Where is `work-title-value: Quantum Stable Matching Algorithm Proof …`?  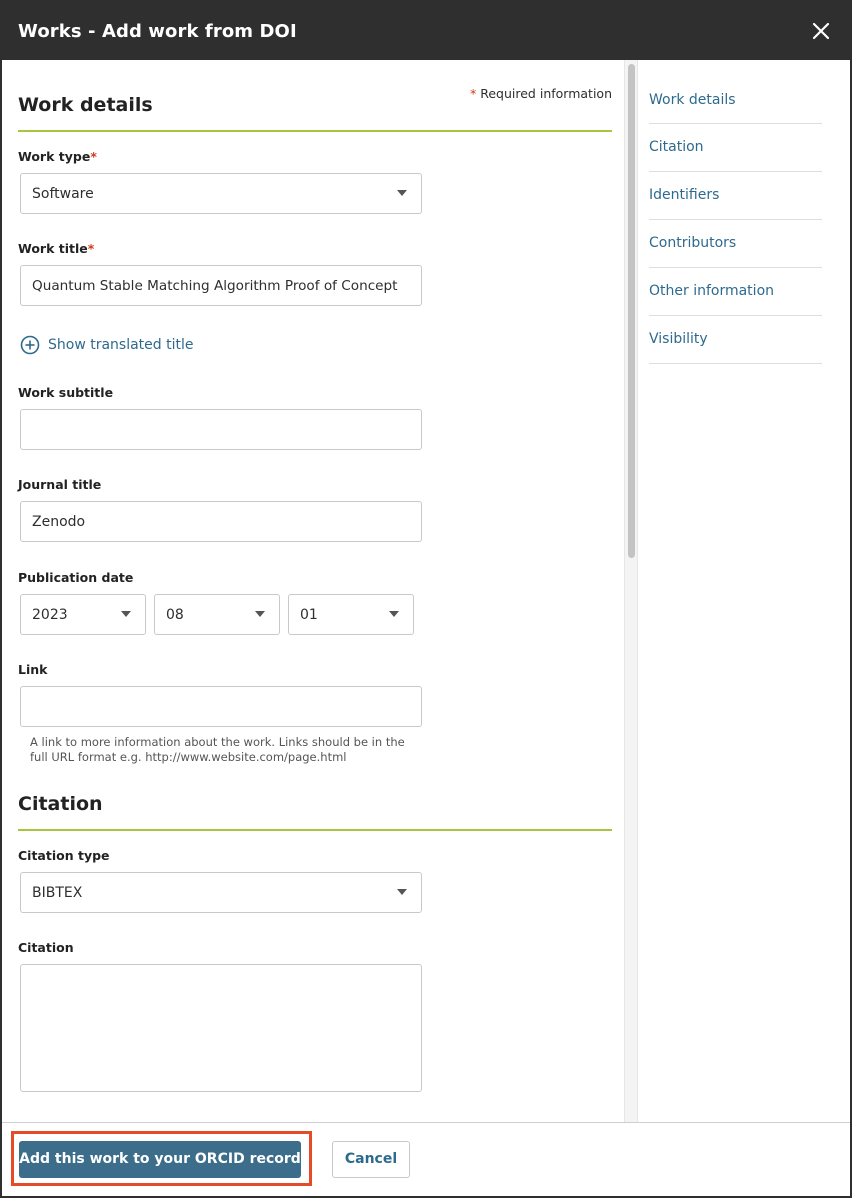 work-title-value: Quantum Stable Matching Algorithm Proof … is located at coordinates (215, 286).